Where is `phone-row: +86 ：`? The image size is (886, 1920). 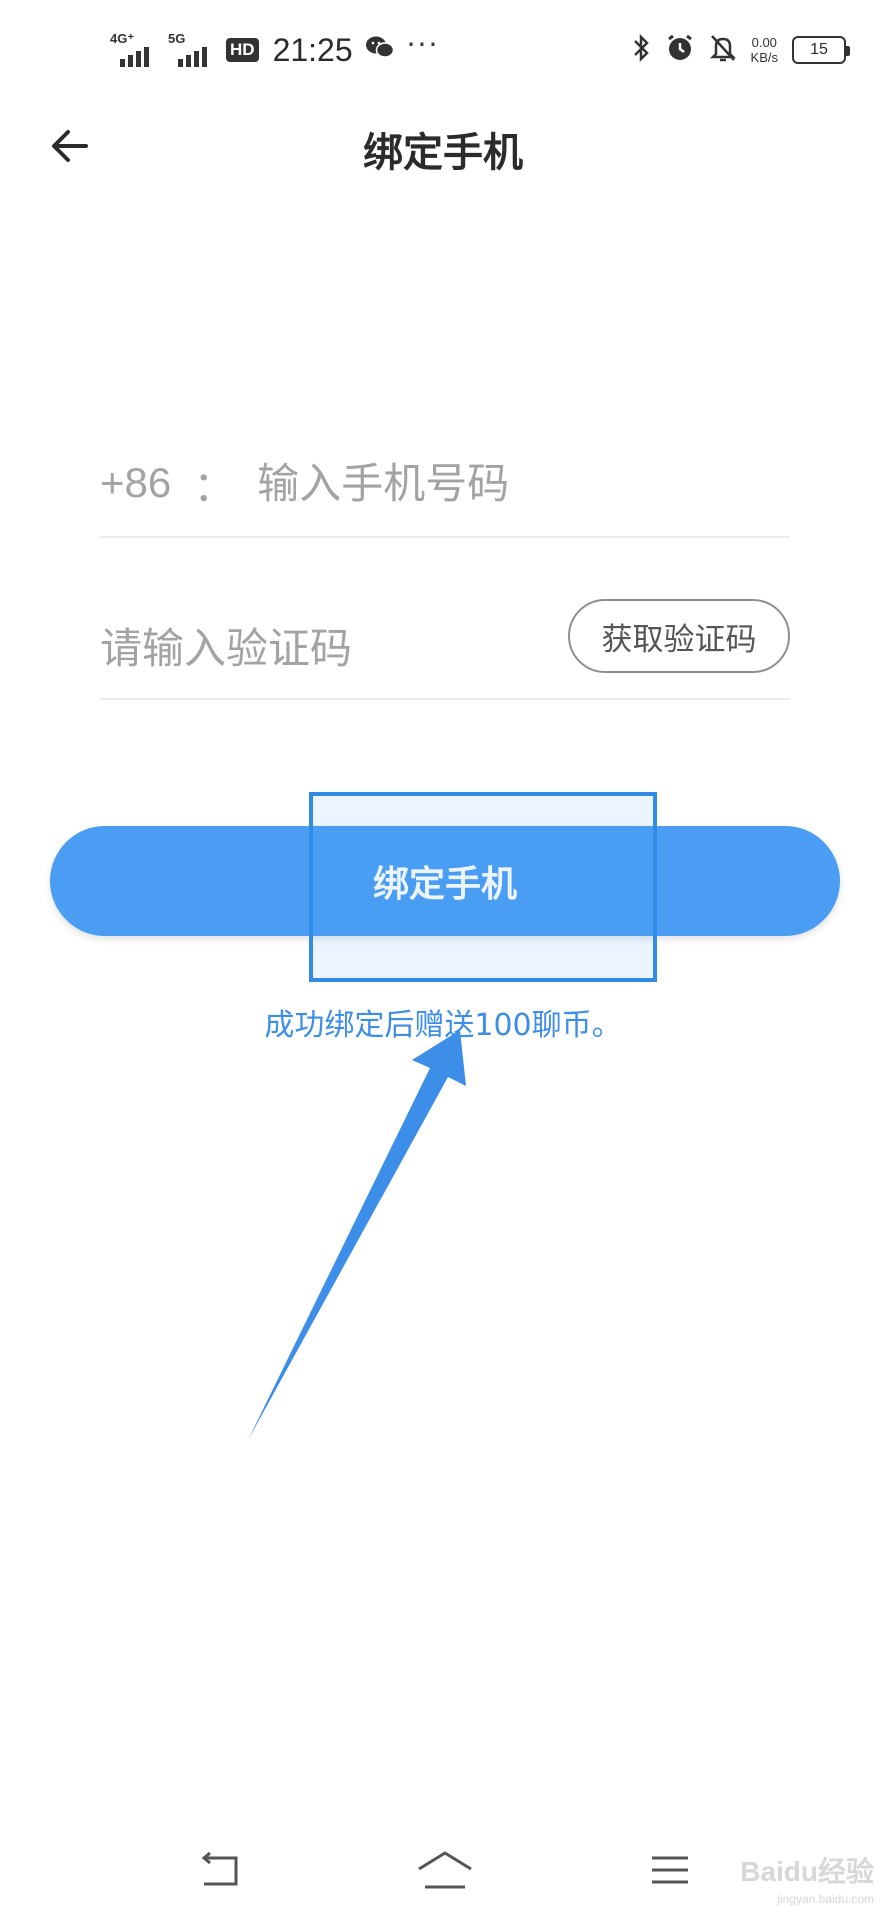 phone-row: +86 ： is located at coordinates (445, 484).